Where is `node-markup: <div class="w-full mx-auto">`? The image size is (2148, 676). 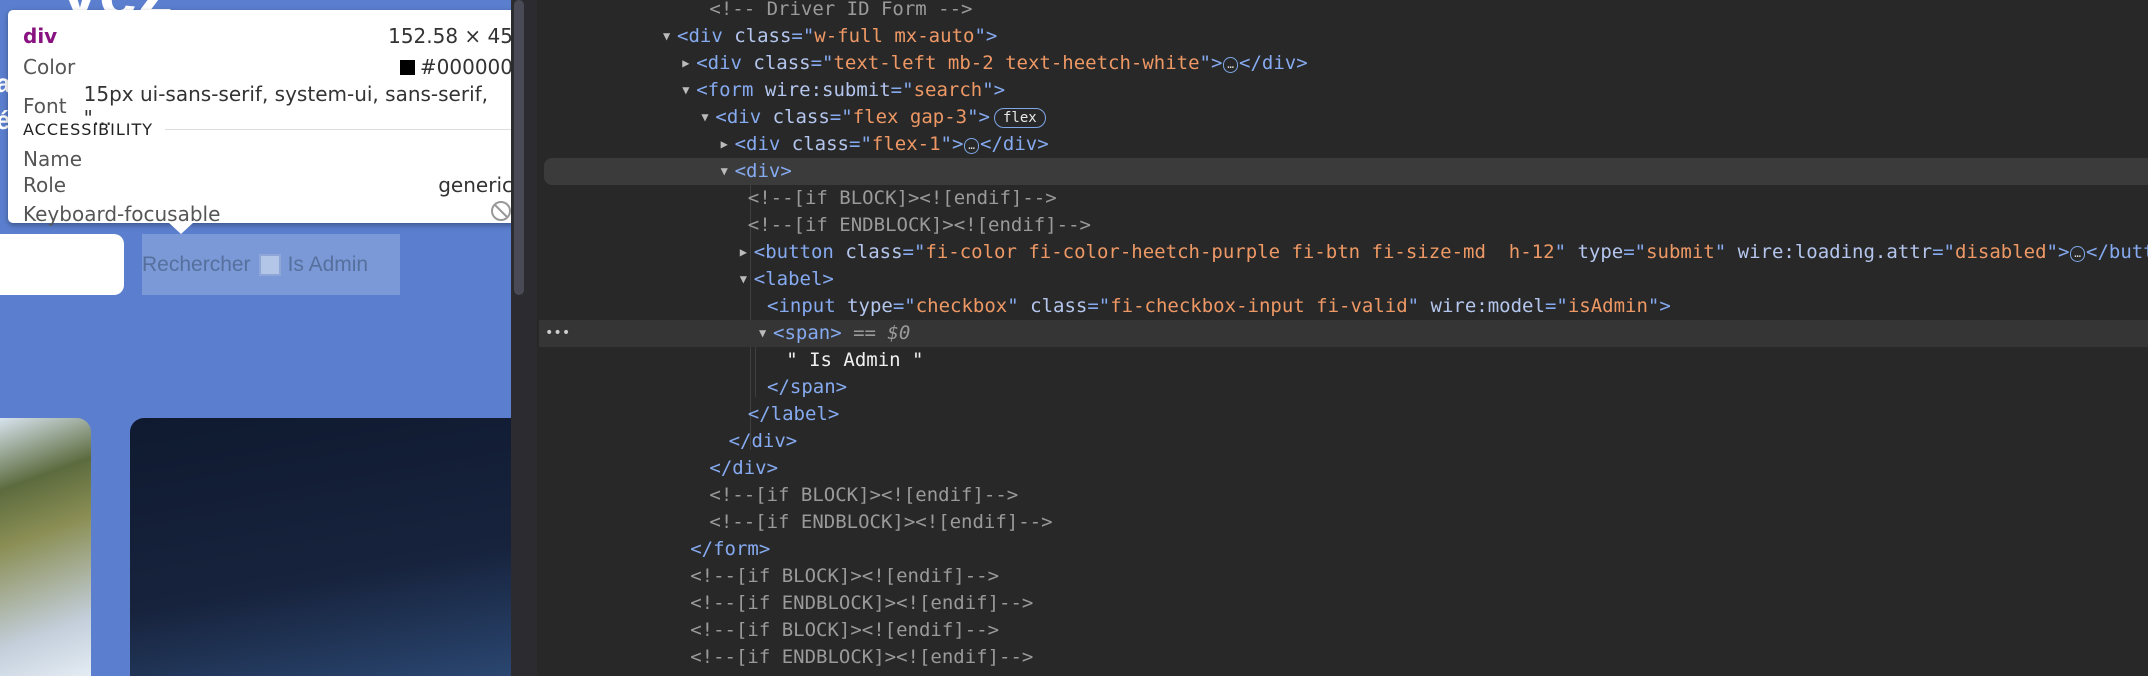 node-markup: <div class="w-full mx-auto"> is located at coordinates (837, 36).